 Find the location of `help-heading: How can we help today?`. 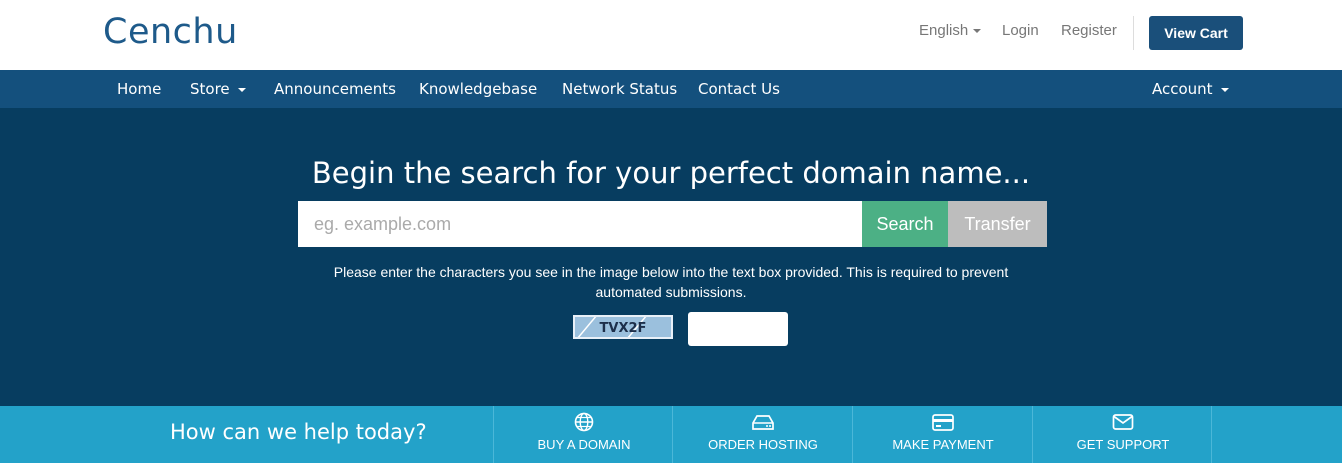

help-heading: How can we help today? is located at coordinates (298, 432).